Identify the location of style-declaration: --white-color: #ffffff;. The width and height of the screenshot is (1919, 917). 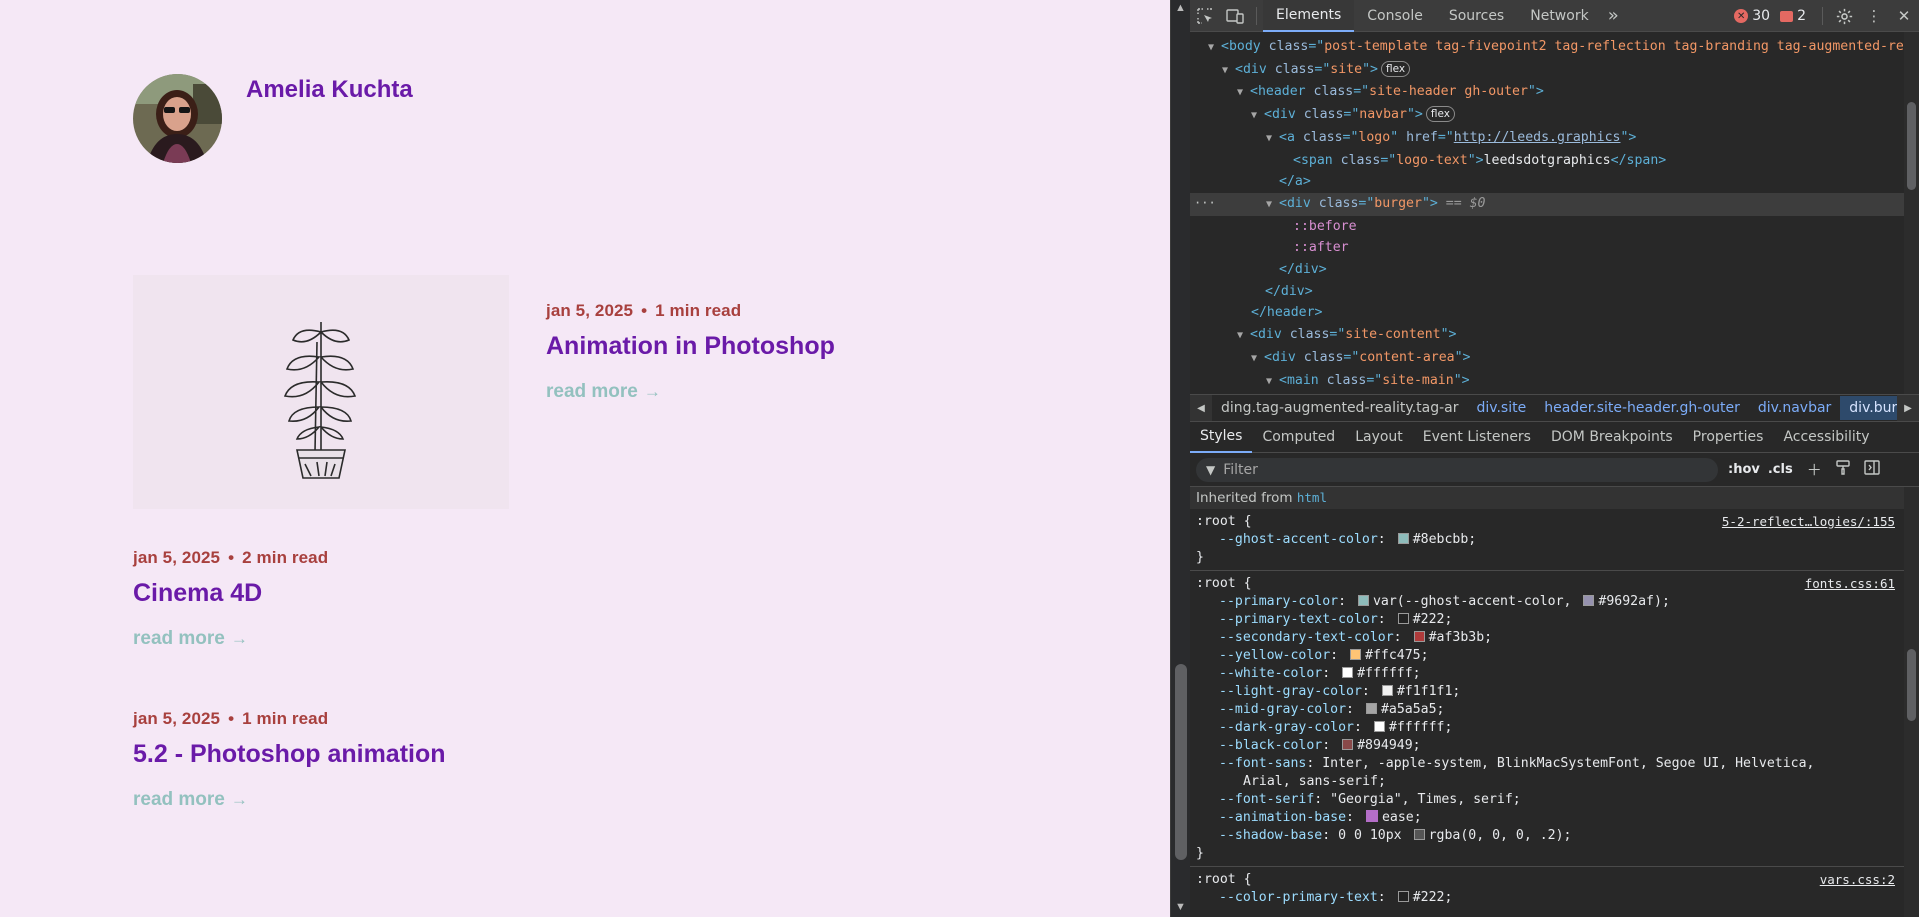
(1554, 674).